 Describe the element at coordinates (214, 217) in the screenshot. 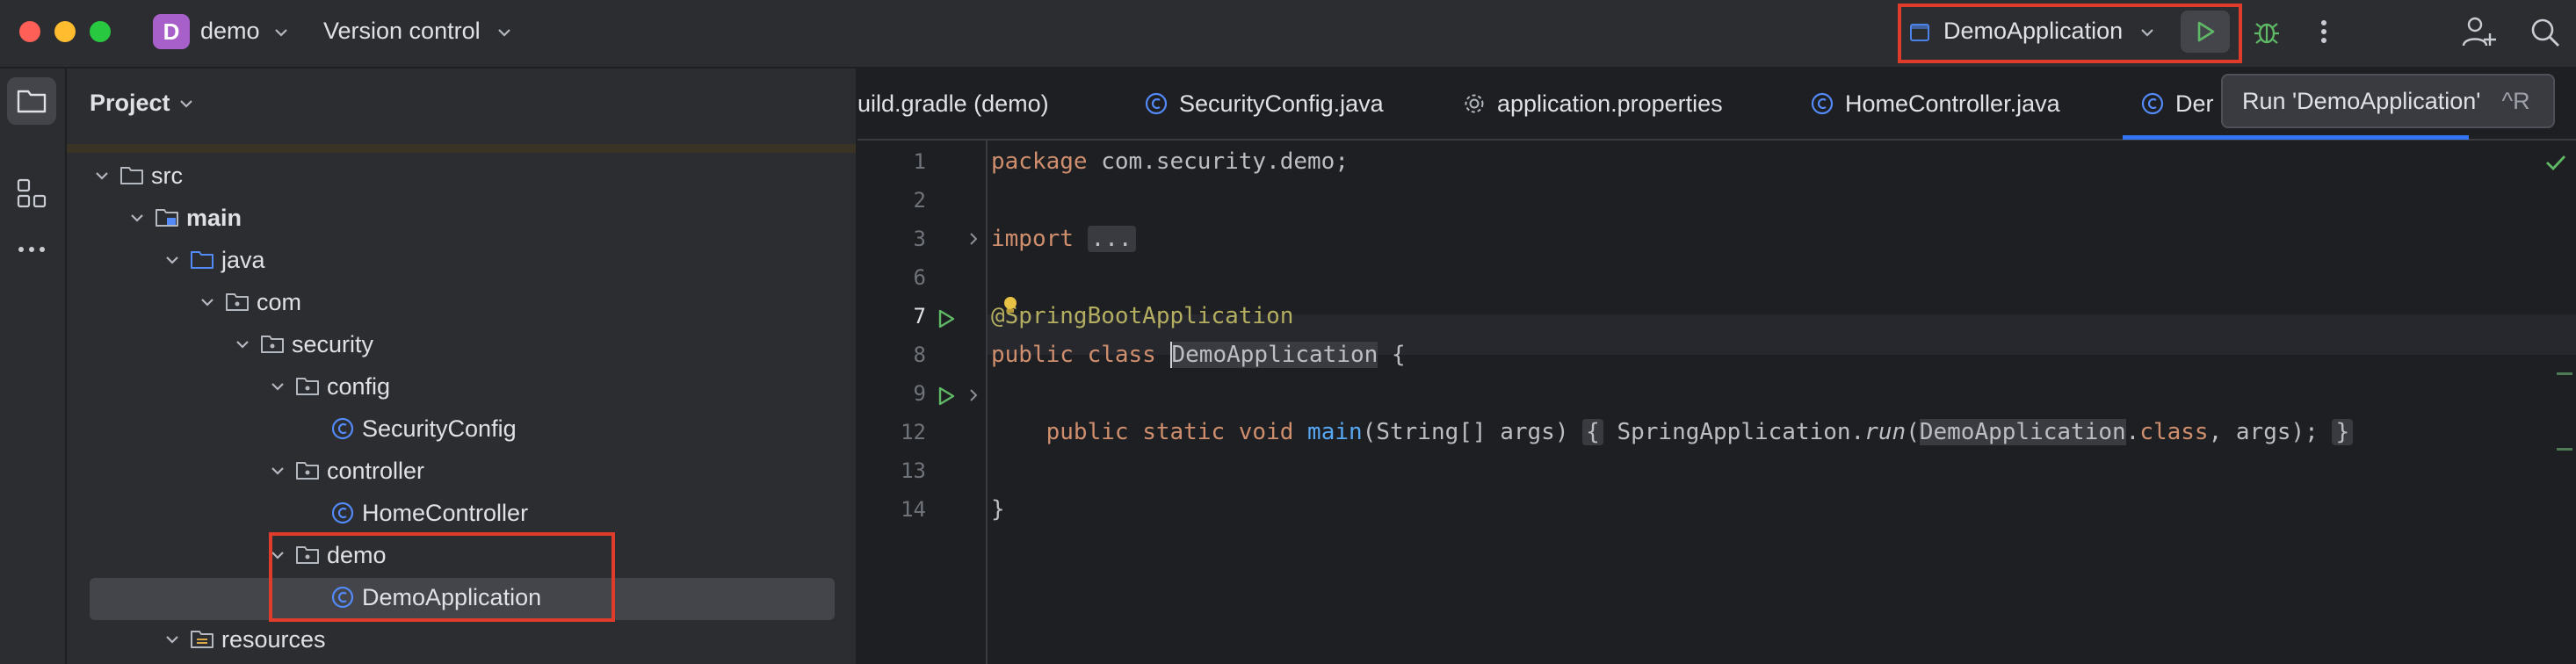

I see `tree-item-label: main` at that location.